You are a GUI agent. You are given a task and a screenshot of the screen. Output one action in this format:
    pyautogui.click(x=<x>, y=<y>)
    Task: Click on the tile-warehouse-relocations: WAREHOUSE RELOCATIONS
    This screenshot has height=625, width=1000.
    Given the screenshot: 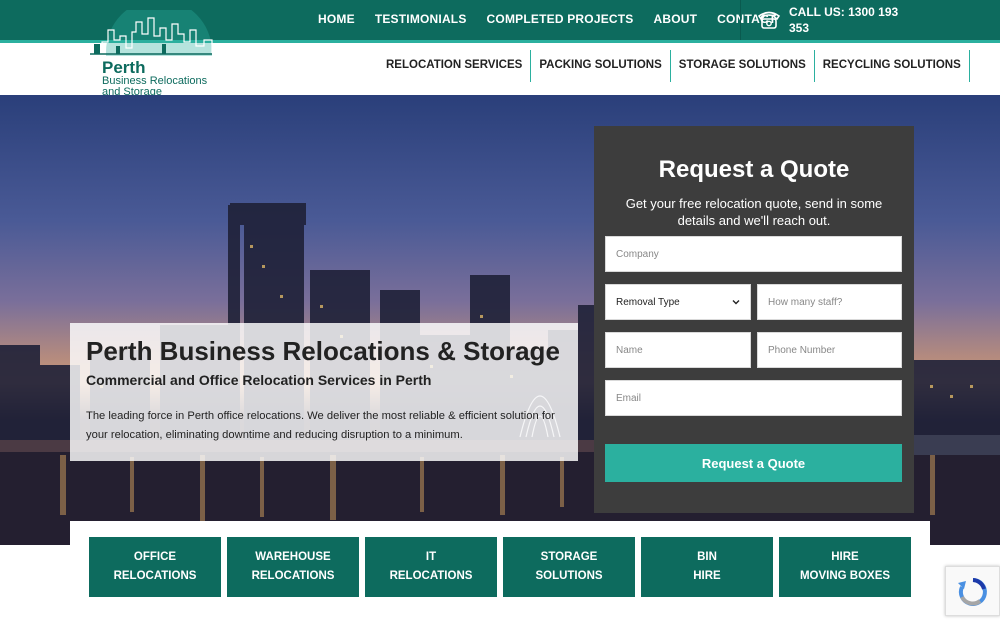 What is the action you would take?
    pyautogui.click(x=293, y=567)
    